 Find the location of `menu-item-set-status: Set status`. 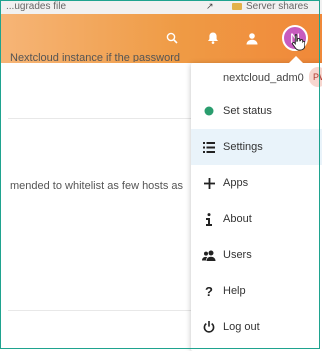

menu-item-set-status: Set status is located at coordinates (256, 111).